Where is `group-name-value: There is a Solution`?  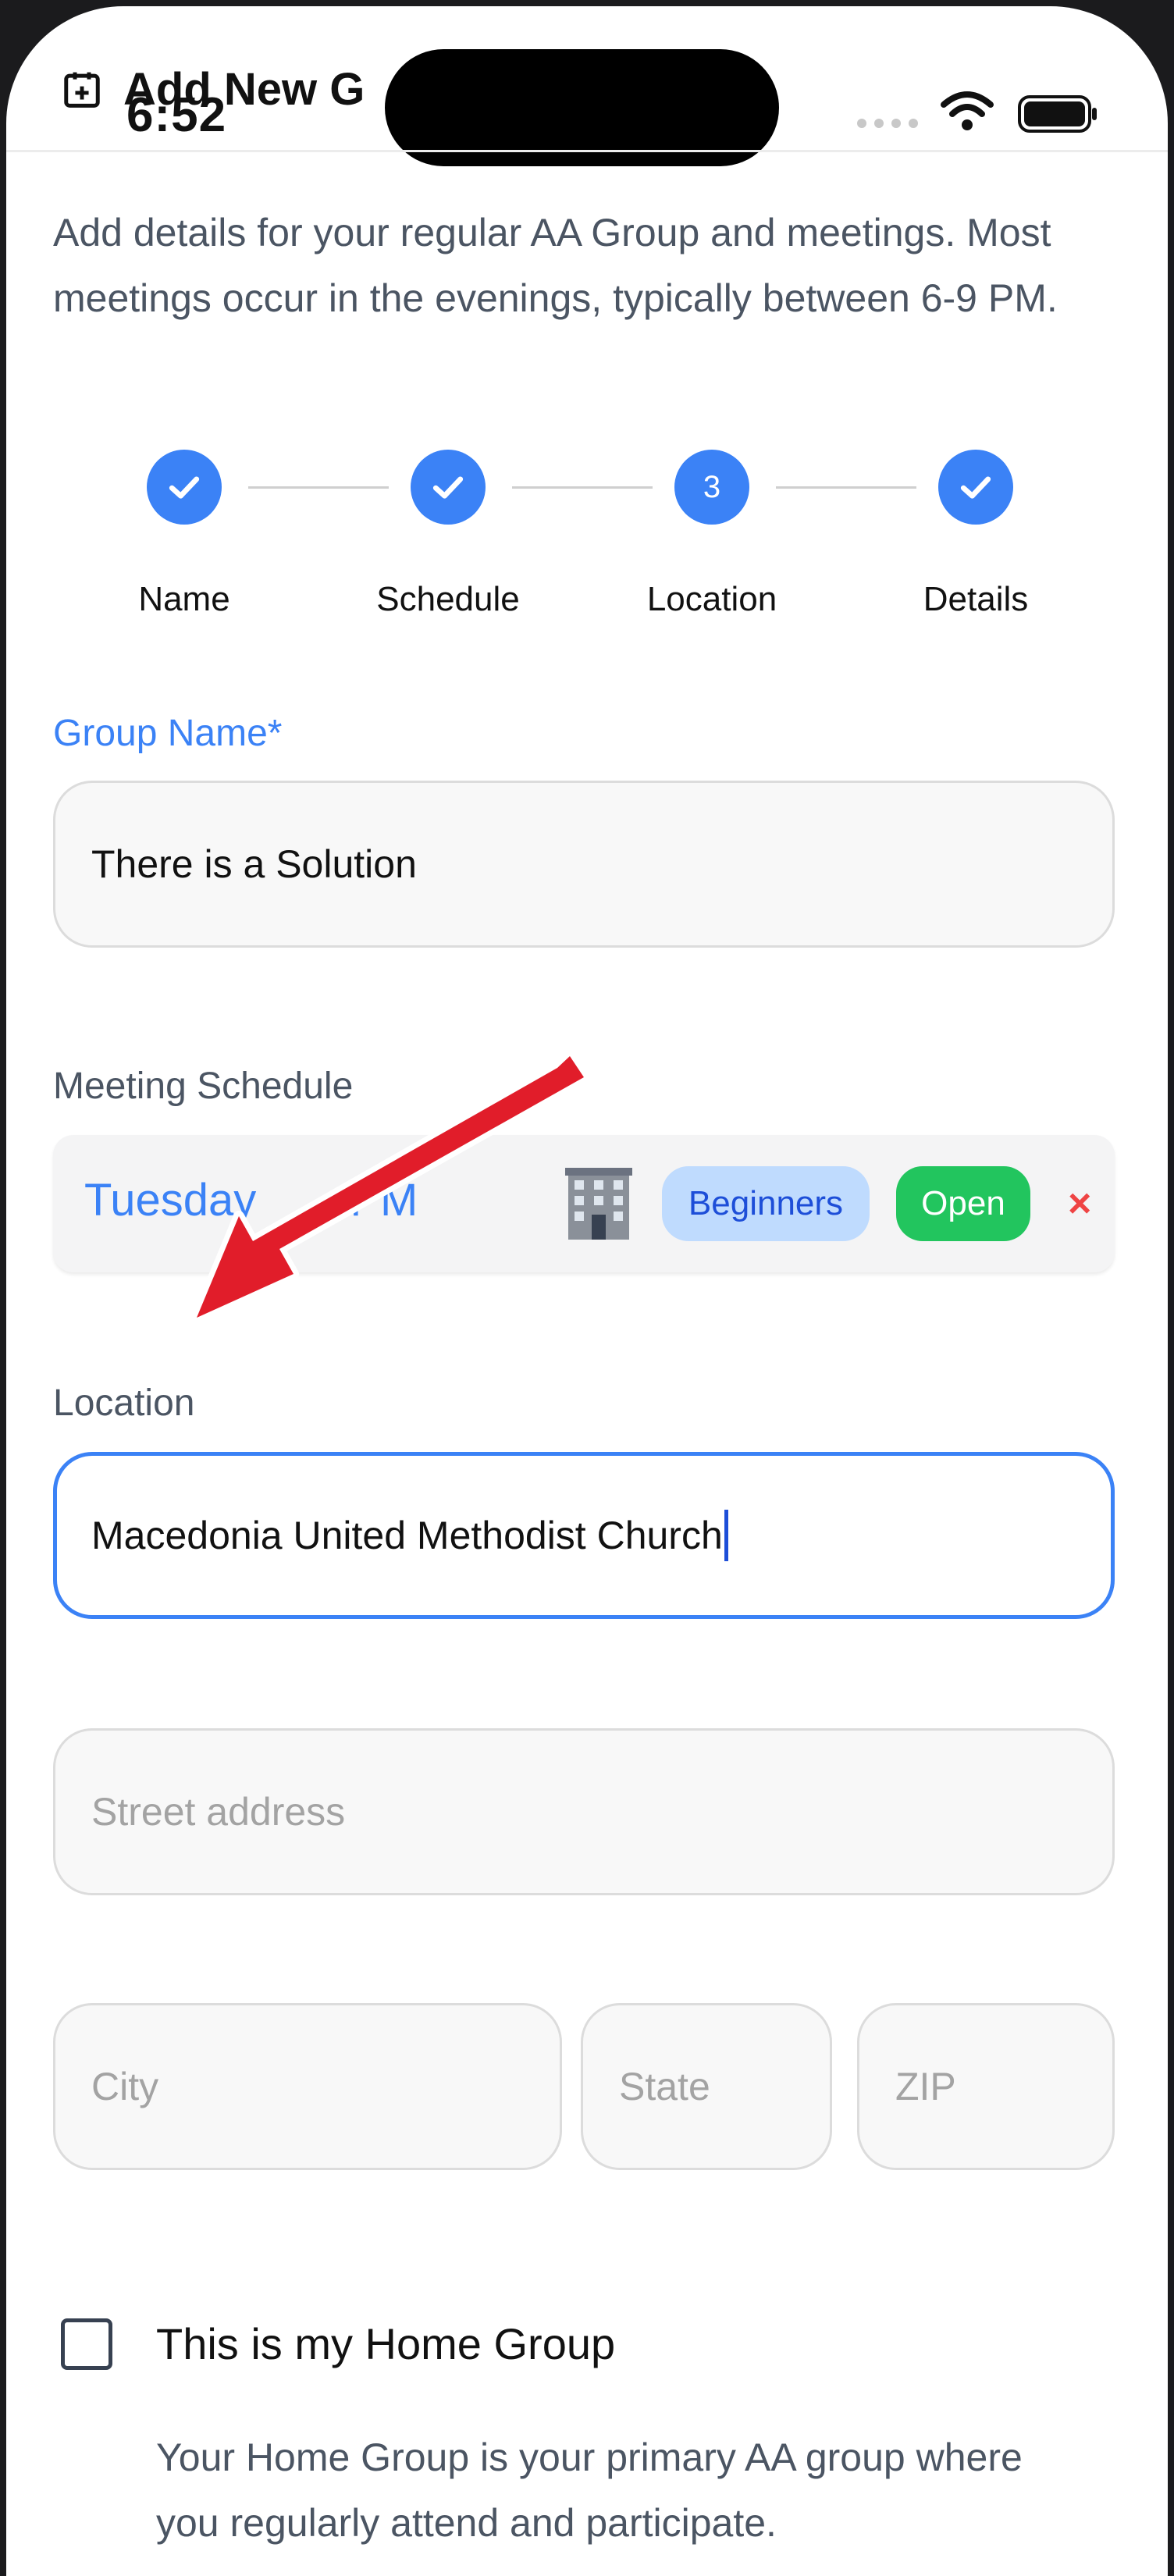 group-name-value: There is a Solution is located at coordinates (254, 864).